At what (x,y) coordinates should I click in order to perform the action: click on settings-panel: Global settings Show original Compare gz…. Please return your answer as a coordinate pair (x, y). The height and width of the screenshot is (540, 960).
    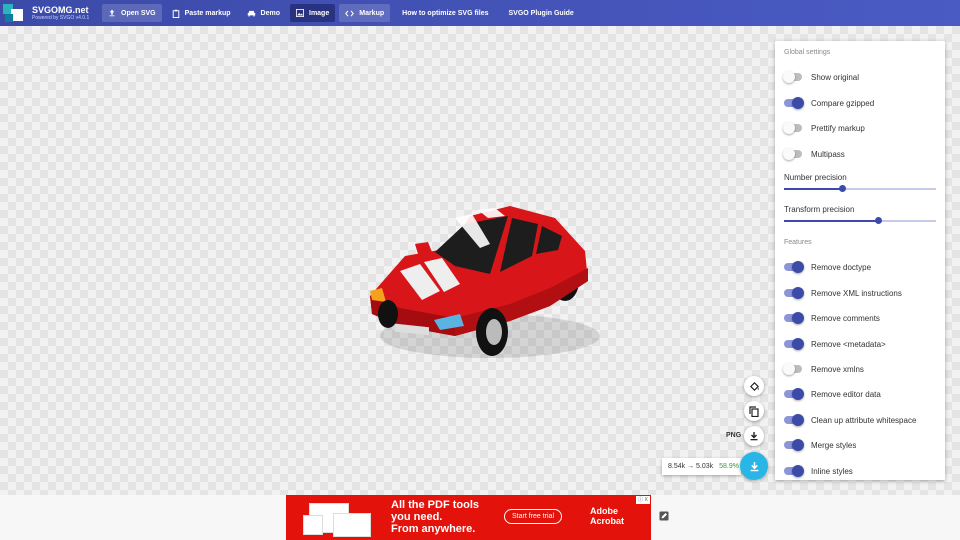
    Looking at the image, I should click on (860, 260).